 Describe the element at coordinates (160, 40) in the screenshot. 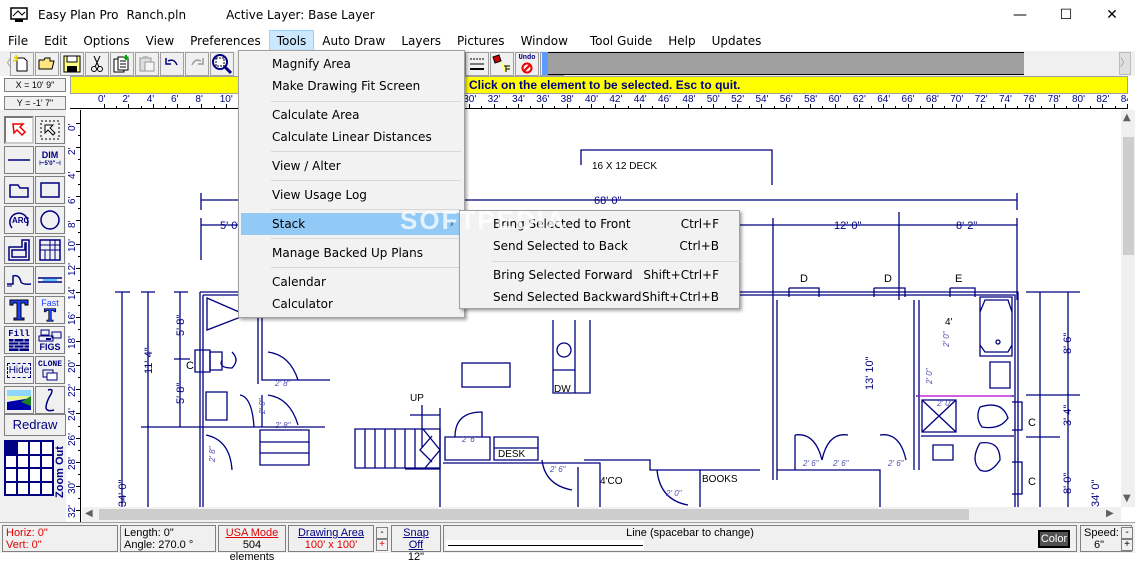

I see `menu-view: View` at that location.